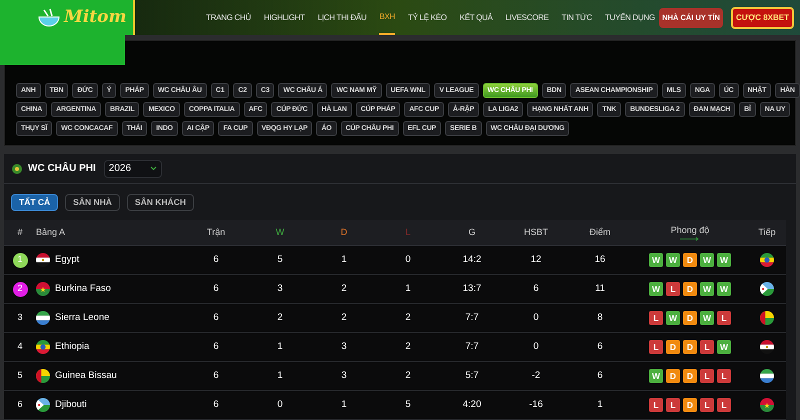 Image resolution: width=800 pixels, height=420 pixels. What do you see at coordinates (67, 260) in the screenshot?
I see `team-name: Egypt` at bounding box center [67, 260].